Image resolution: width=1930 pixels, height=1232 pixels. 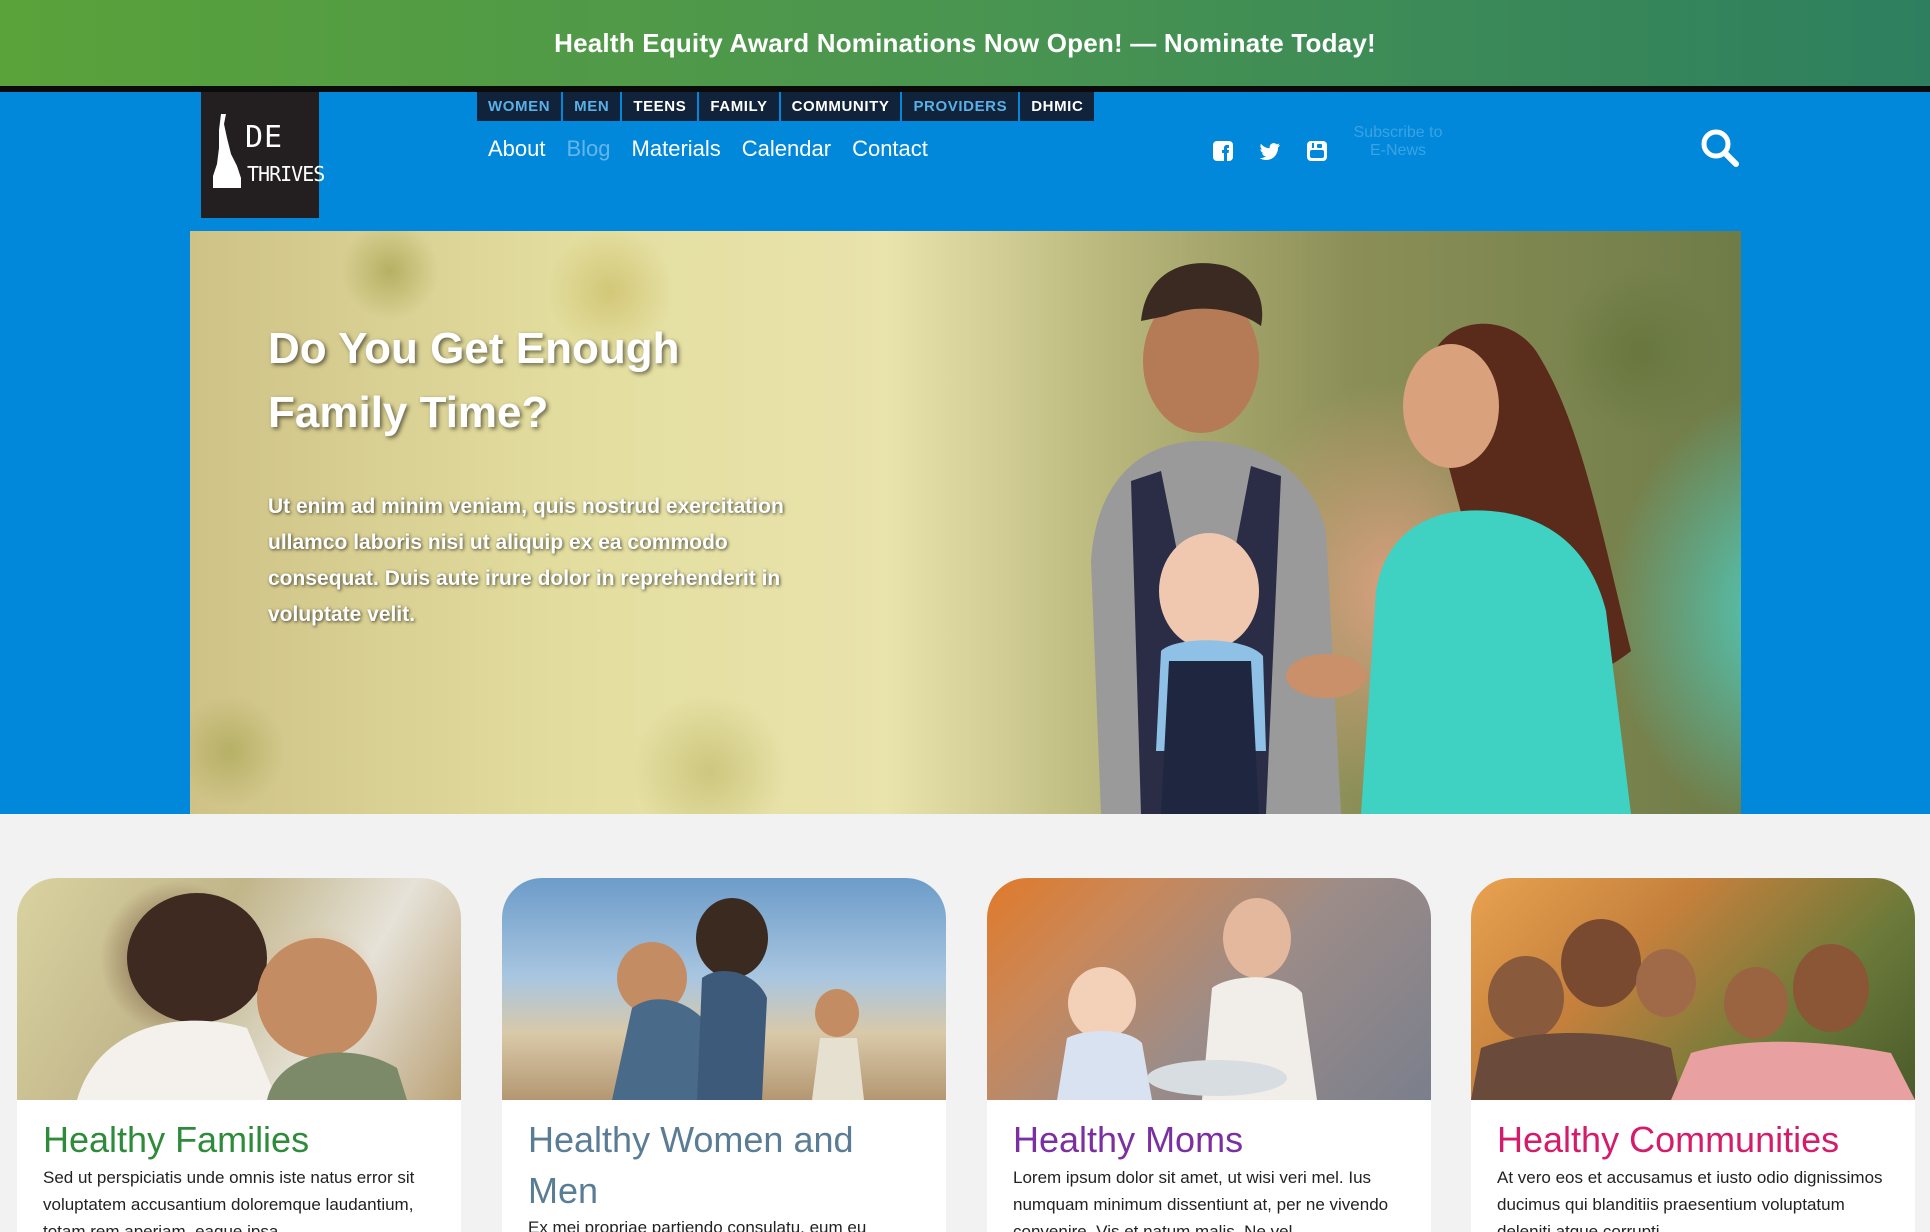 I want to click on nav-calendar: Calendar, so click(x=786, y=149).